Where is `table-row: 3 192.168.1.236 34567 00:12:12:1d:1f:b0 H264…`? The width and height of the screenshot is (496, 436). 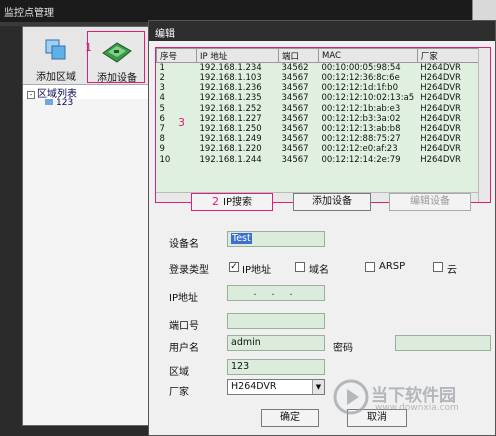
table-row: 3 192.168.1.236 34567 00:12:12:1d:1f:b0 H264… is located at coordinates (323, 88).